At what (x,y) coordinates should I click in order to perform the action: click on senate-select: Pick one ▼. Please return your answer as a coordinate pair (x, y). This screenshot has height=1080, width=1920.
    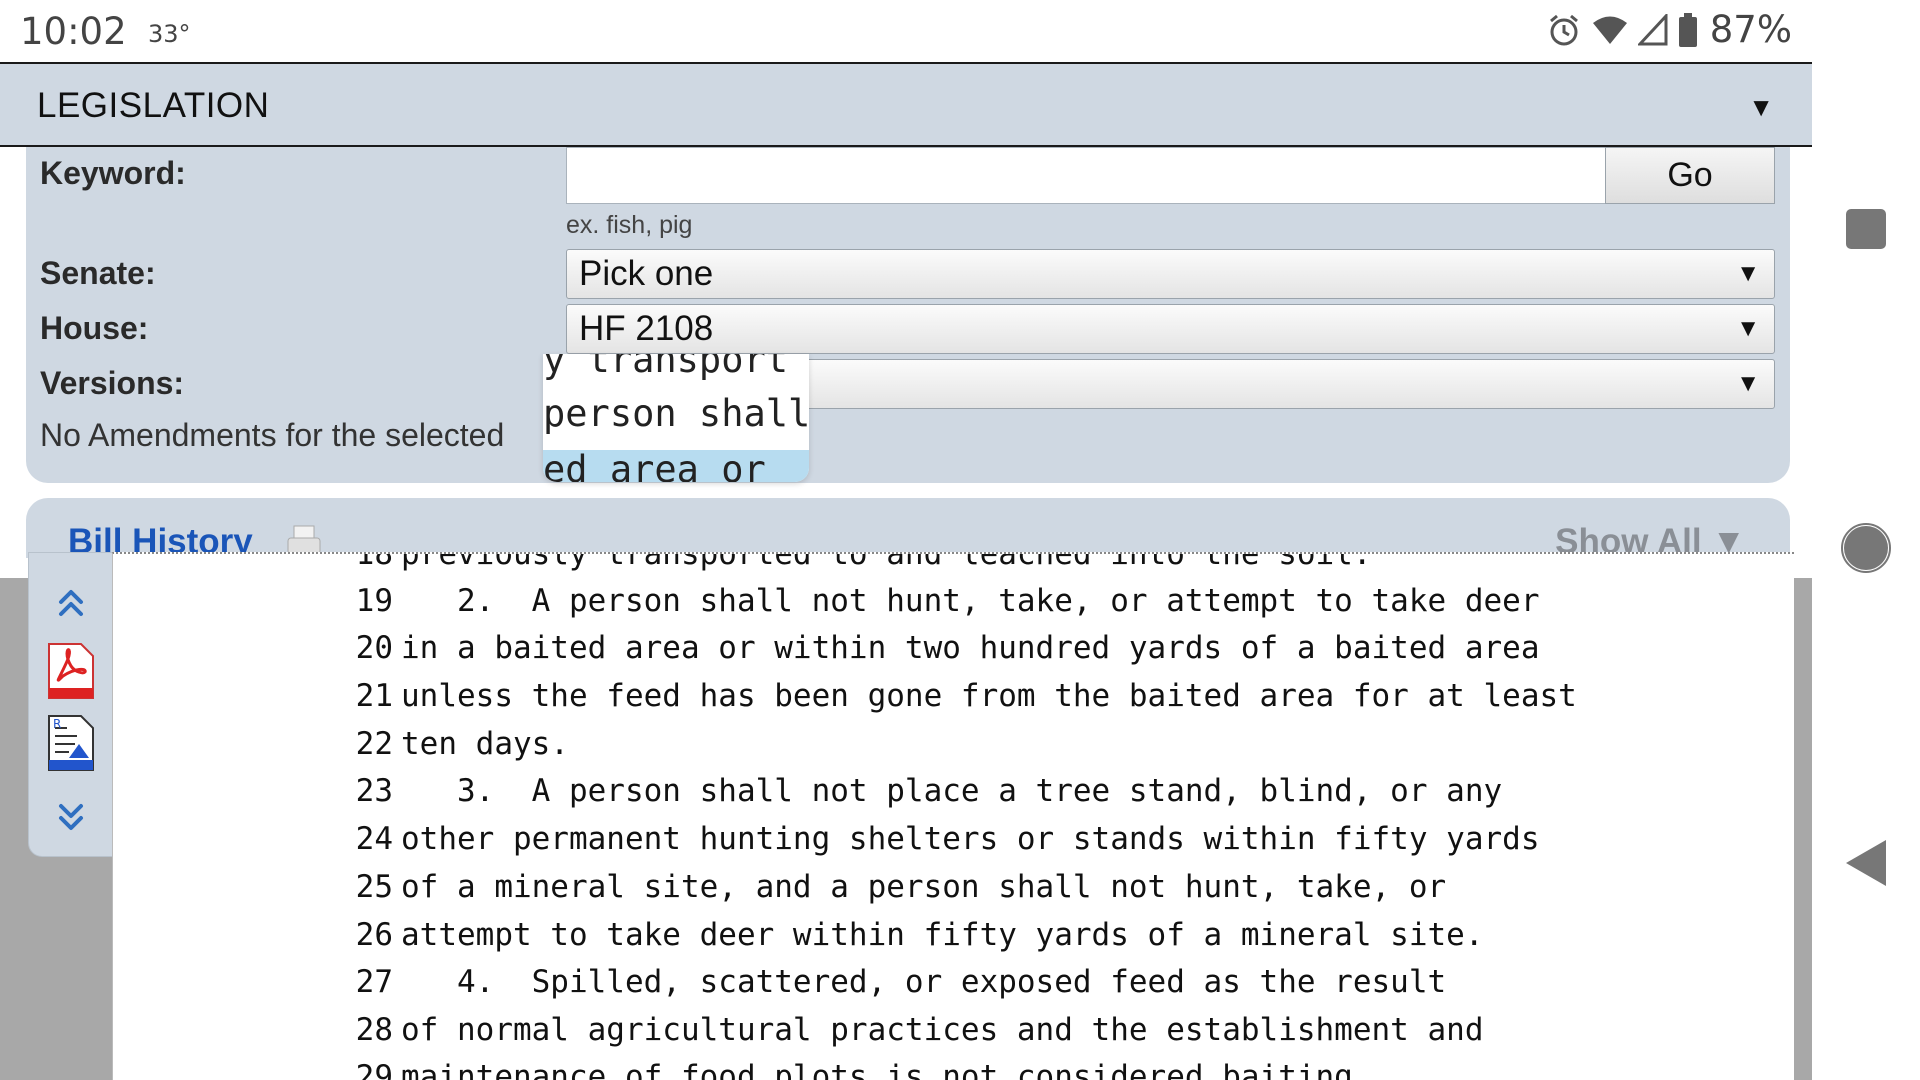
    Looking at the image, I should click on (1170, 274).